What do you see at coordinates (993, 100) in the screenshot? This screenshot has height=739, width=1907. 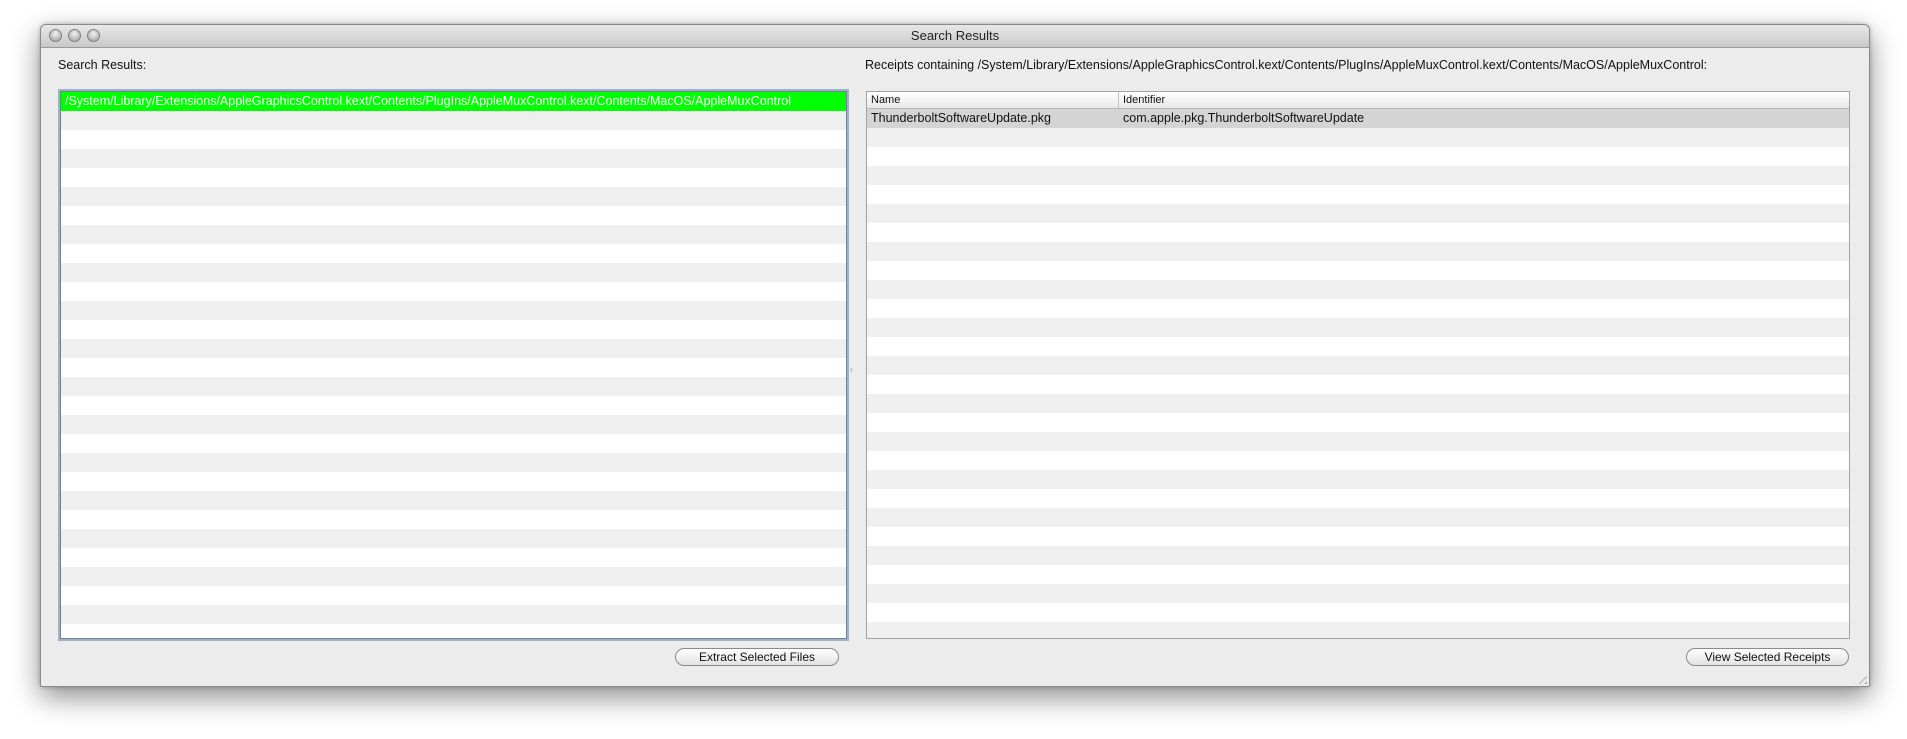 I see `column-header-name: Name` at bounding box center [993, 100].